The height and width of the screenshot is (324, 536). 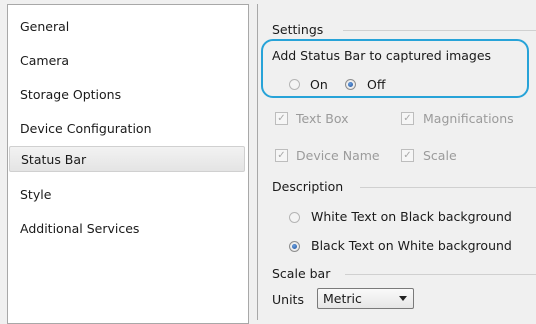 I want to click on units-select: Metric, so click(x=365, y=298).